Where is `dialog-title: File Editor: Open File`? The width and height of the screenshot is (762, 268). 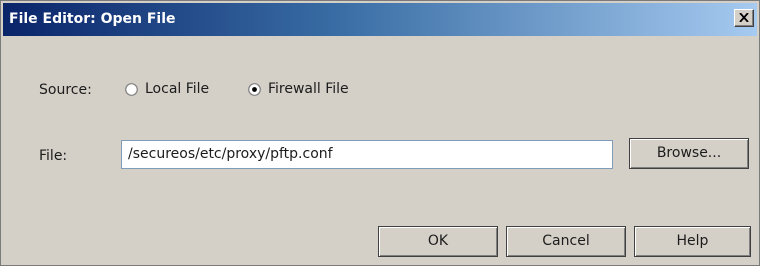
dialog-title: File Editor: Open File is located at coordinates (92, 19).